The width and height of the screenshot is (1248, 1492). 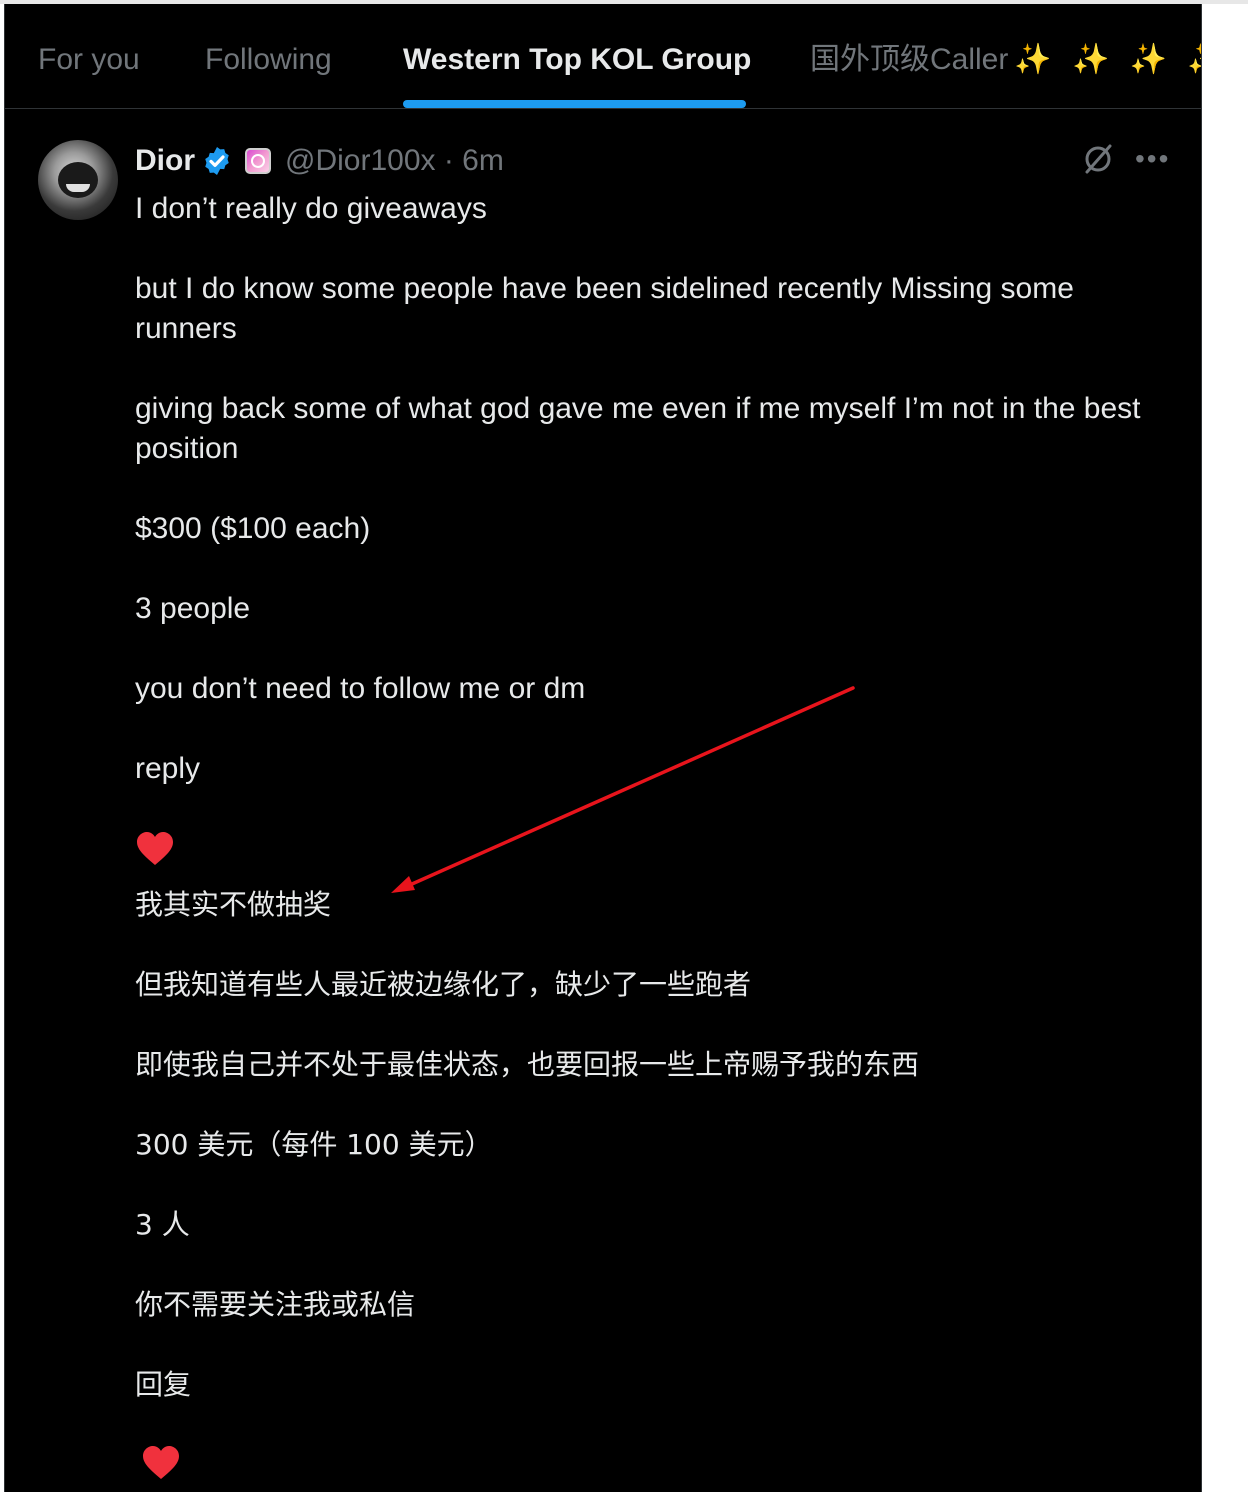 What do you see at coordinates (909, 59) in the screenshot?
I see `tab-label: 国外顶级Caller` at bounding box center [909, 59].